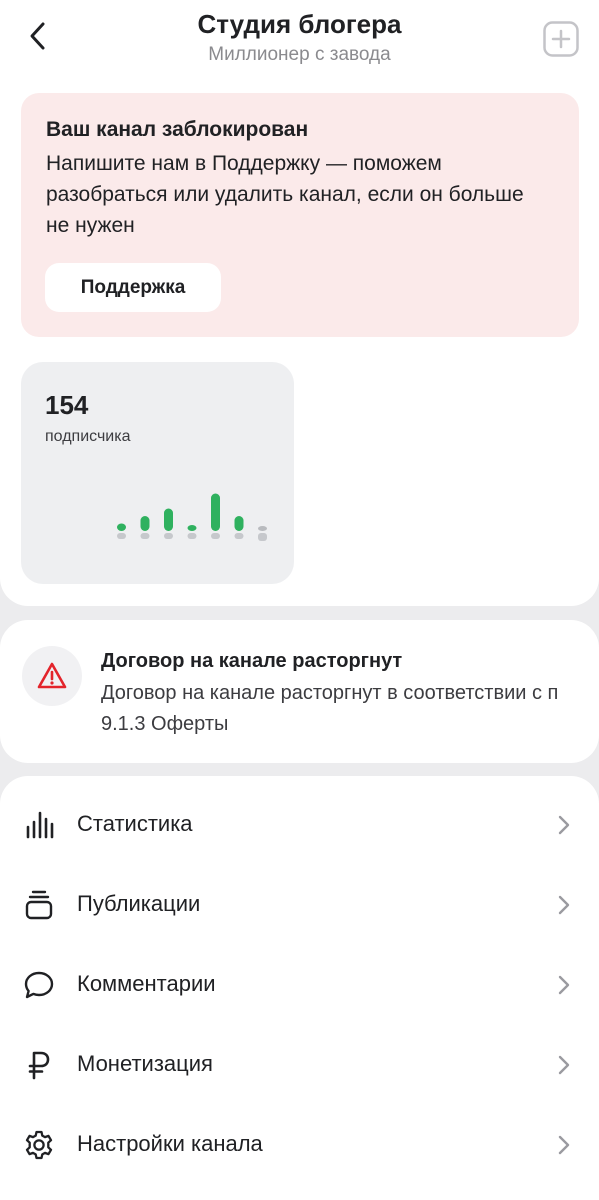 Image resolution: width=599 pixels, height=1200 pixels. What do you see at coordinates (299, 824) in the screenshot?
I see `menu-item-statistics: Статистика` at bounding box center [299, 824].